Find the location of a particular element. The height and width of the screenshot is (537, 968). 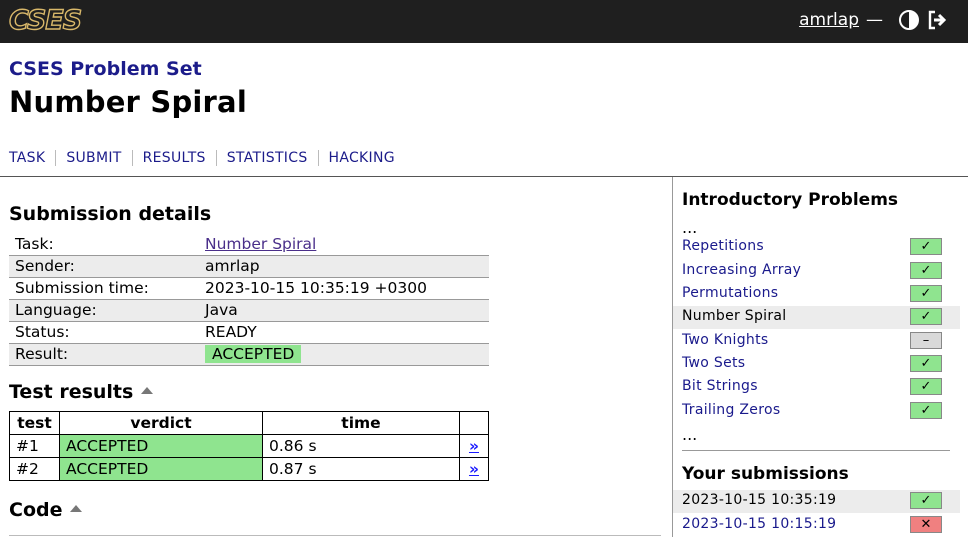

detail-key: Status: is located at coordinates (104, 332).